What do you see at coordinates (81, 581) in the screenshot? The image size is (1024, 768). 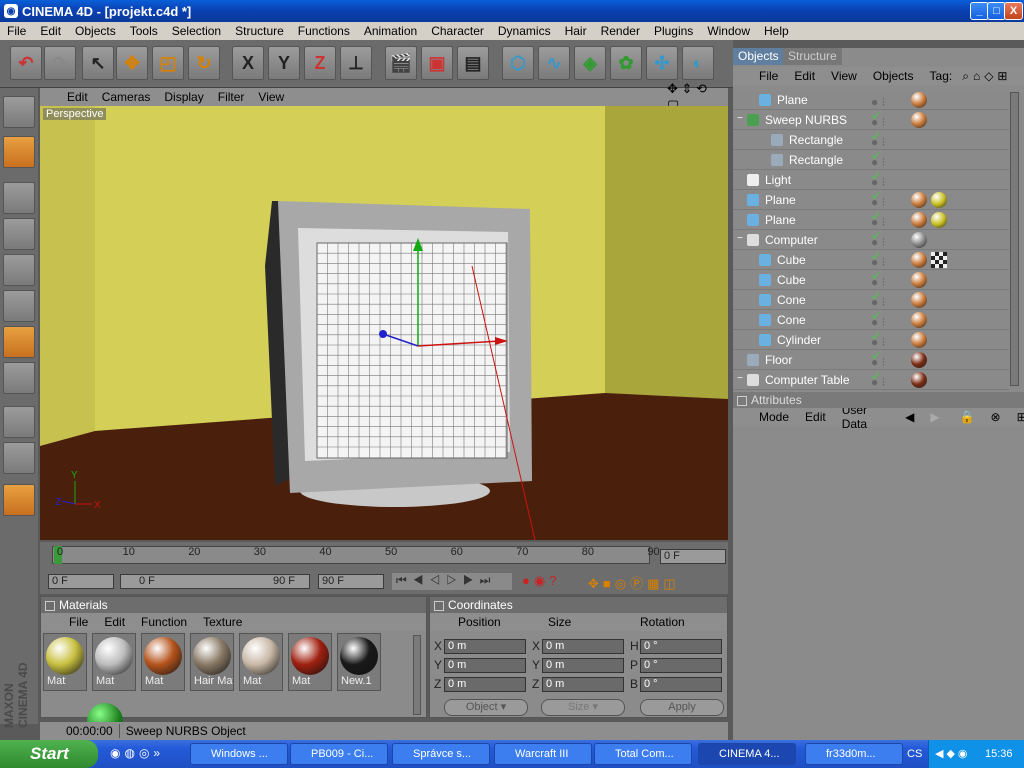 I see `start-frame-field: 0 F` at bounding box center [81, 581].